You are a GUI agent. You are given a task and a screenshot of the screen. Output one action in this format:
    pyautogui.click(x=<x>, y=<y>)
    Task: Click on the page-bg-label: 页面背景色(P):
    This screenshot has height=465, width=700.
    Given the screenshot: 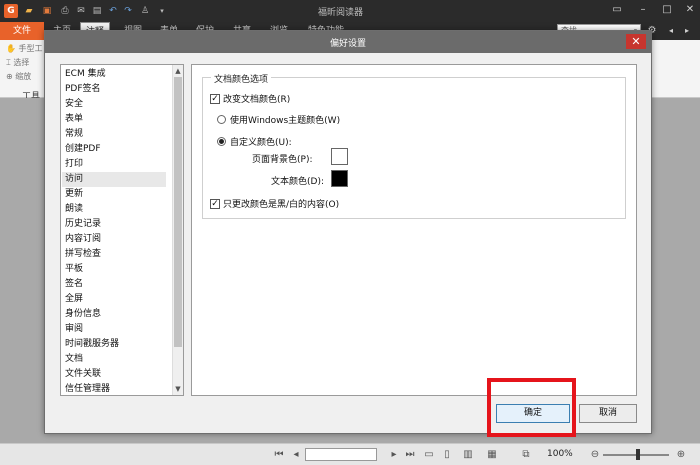 What is the action you would take?
    pyautogui.click(x=282, y=160)
    